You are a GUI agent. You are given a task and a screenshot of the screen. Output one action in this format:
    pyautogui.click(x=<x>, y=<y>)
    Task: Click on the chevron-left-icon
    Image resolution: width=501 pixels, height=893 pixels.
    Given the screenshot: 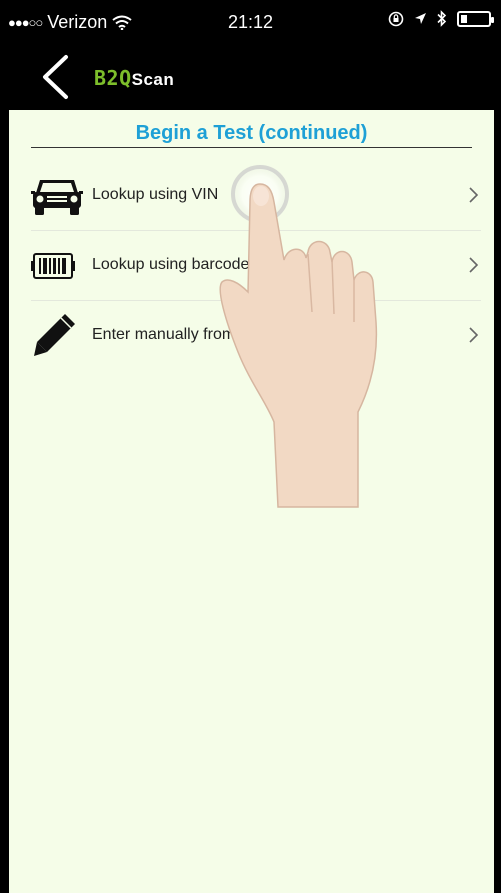 What is the action you would take?
    pyautogui.click(x=55, y=77)
    